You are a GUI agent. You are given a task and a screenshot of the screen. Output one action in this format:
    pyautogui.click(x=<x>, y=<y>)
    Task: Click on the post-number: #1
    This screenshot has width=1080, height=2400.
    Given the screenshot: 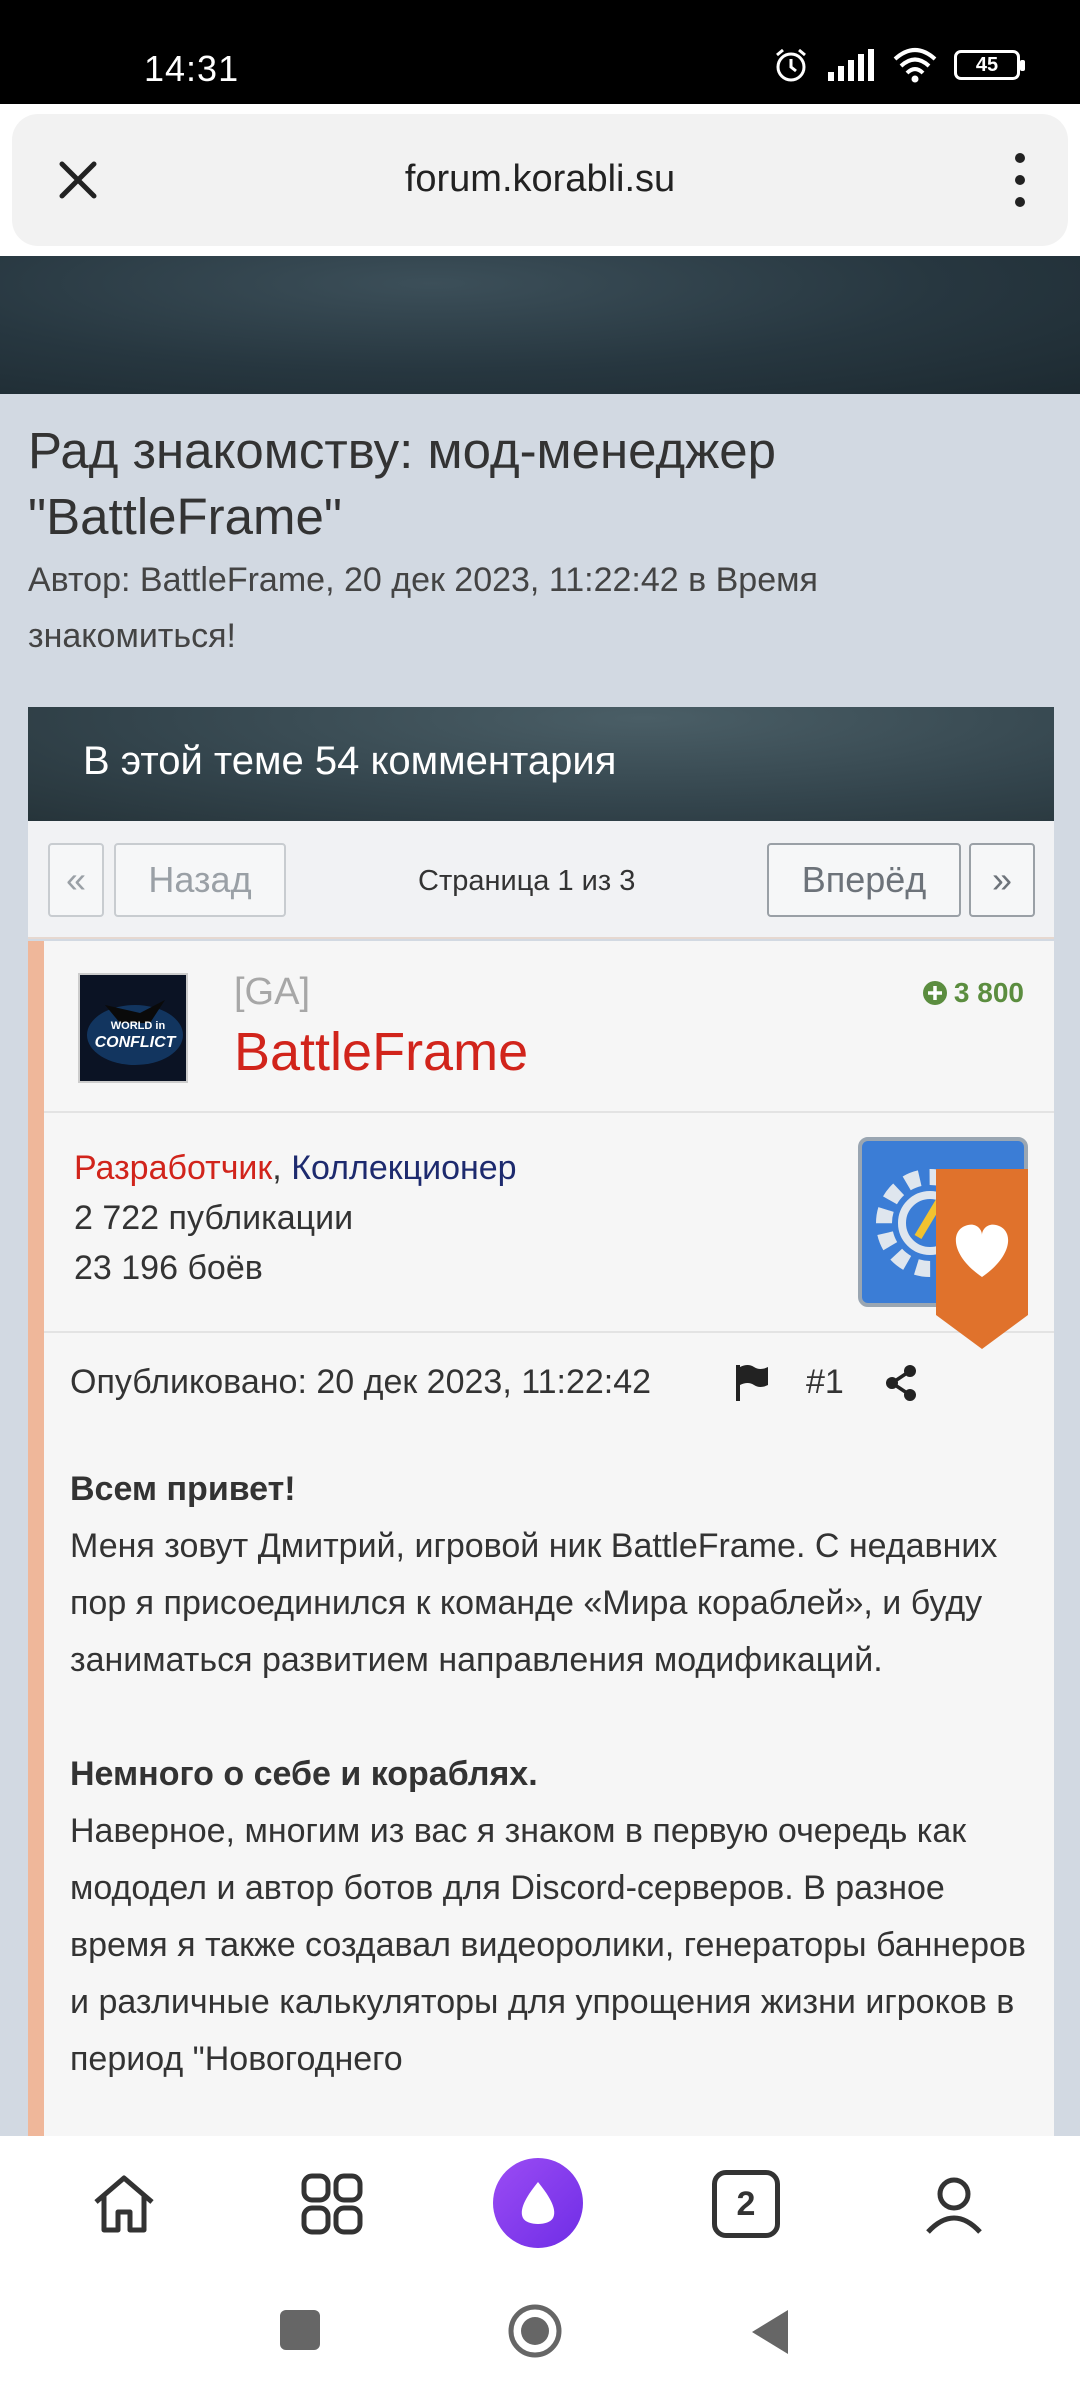 What is the action you would take?
    pyautogui.click(x=825, y=1382)
    